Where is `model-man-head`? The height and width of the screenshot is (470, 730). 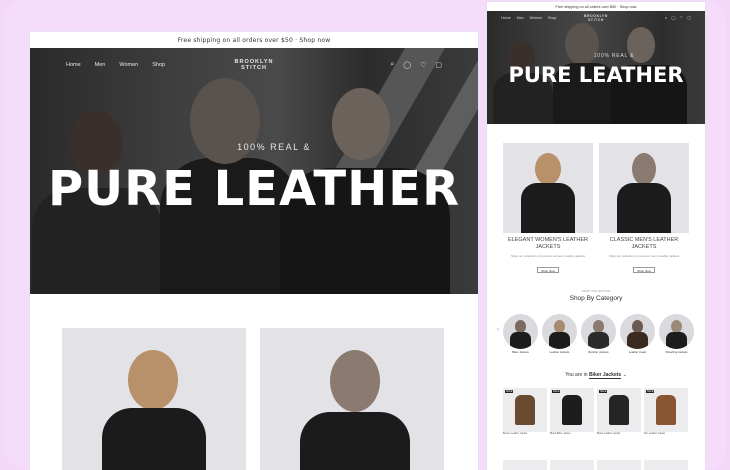 model-man-head is located at coordinates (355, 381).